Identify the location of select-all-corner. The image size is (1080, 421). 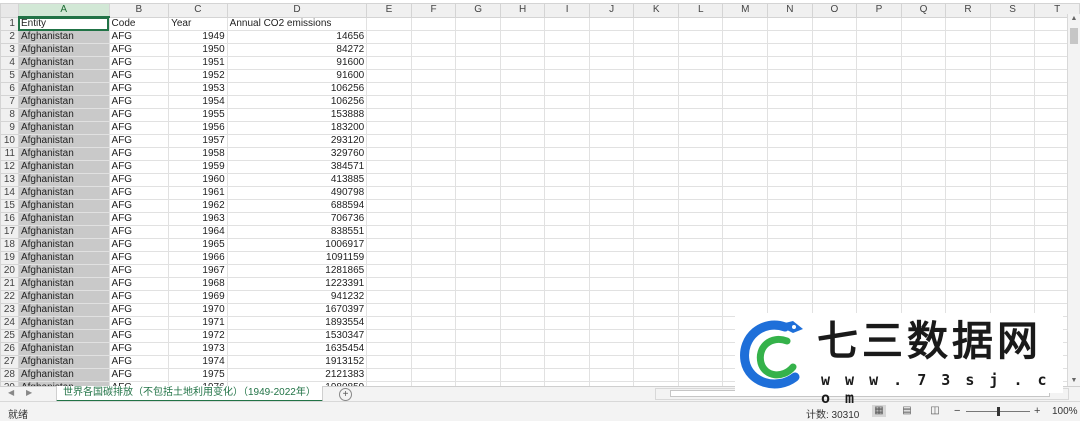
(9, 10).